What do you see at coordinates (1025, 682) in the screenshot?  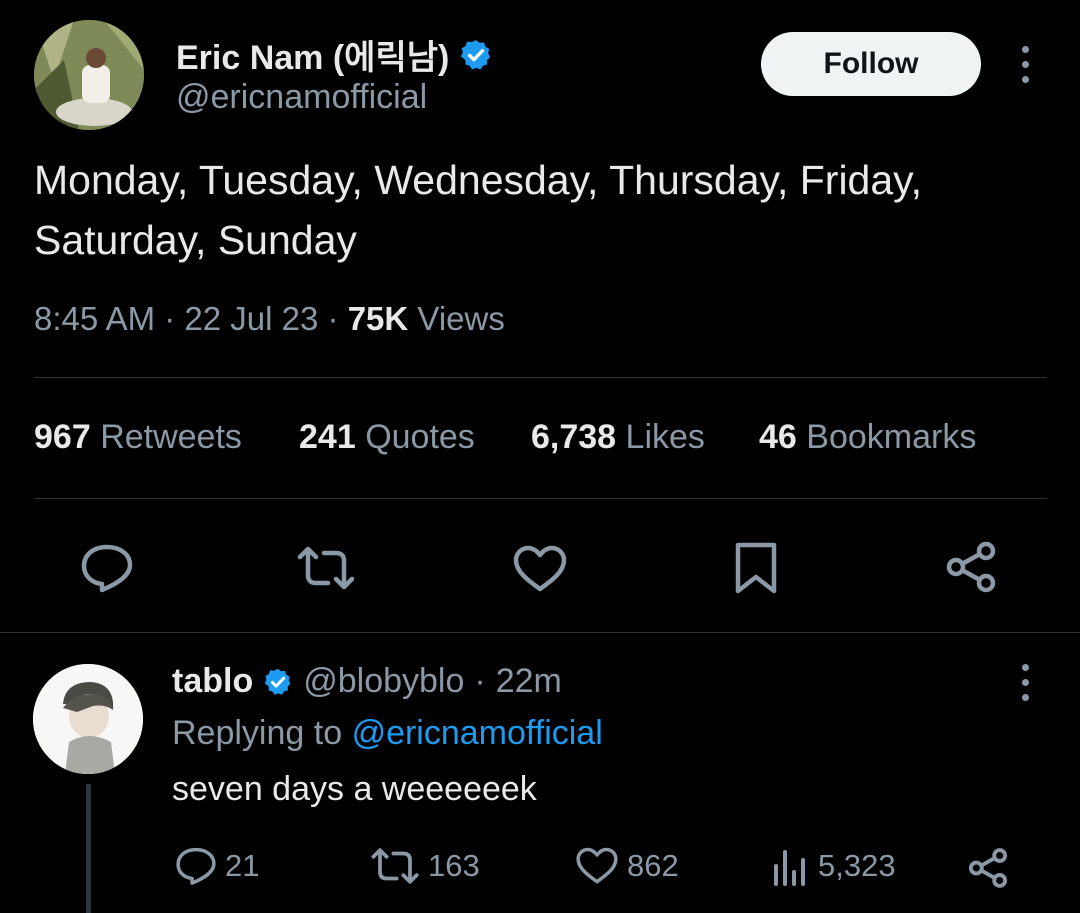 I see `reply-more-options-icon` at bounding box center [1025, 682].